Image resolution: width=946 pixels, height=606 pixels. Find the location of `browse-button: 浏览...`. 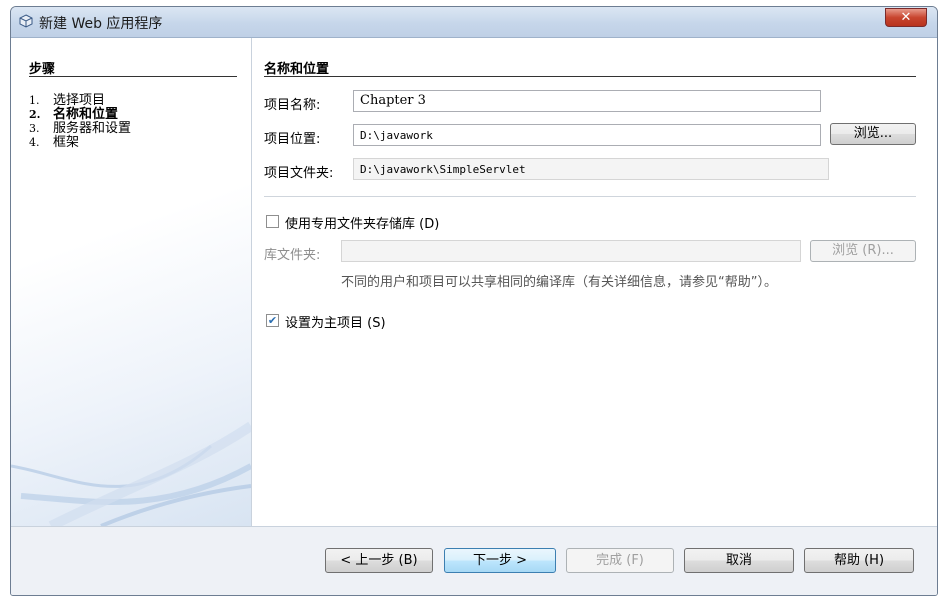

browse-button: 浏览... is located at coordinates (873, 134).